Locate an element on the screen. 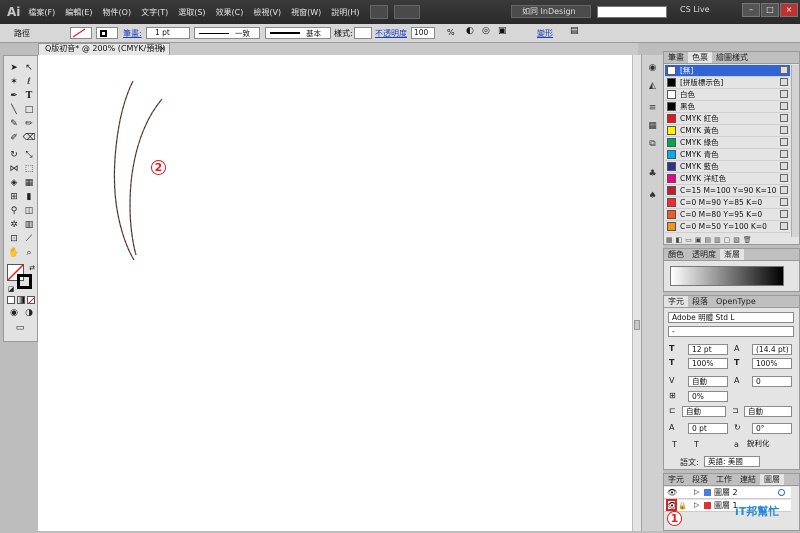 The image size is (800, 533). opacity-label: 不透明度 is located at coordinates (391, 33).